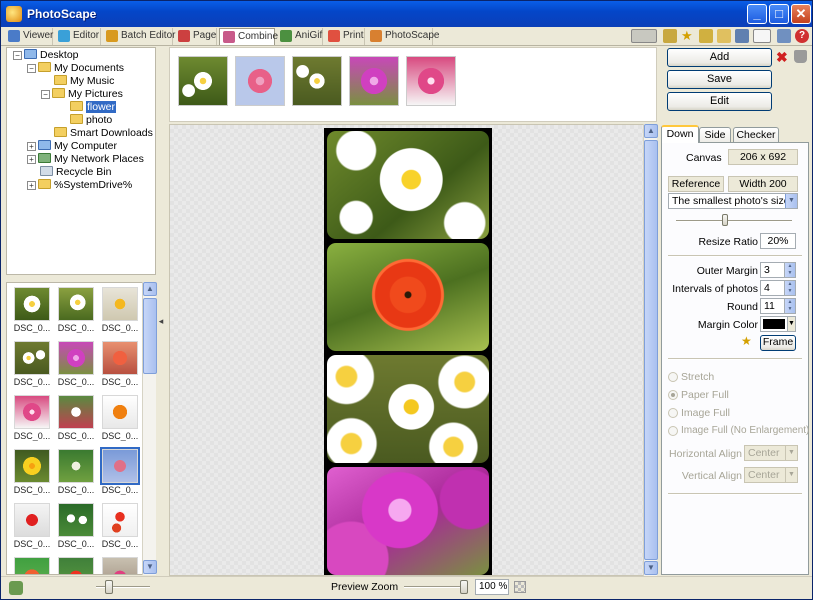 The width and height of the screenshot is (813, 600). I want to click on tab-print: Print, so click(345, 36).